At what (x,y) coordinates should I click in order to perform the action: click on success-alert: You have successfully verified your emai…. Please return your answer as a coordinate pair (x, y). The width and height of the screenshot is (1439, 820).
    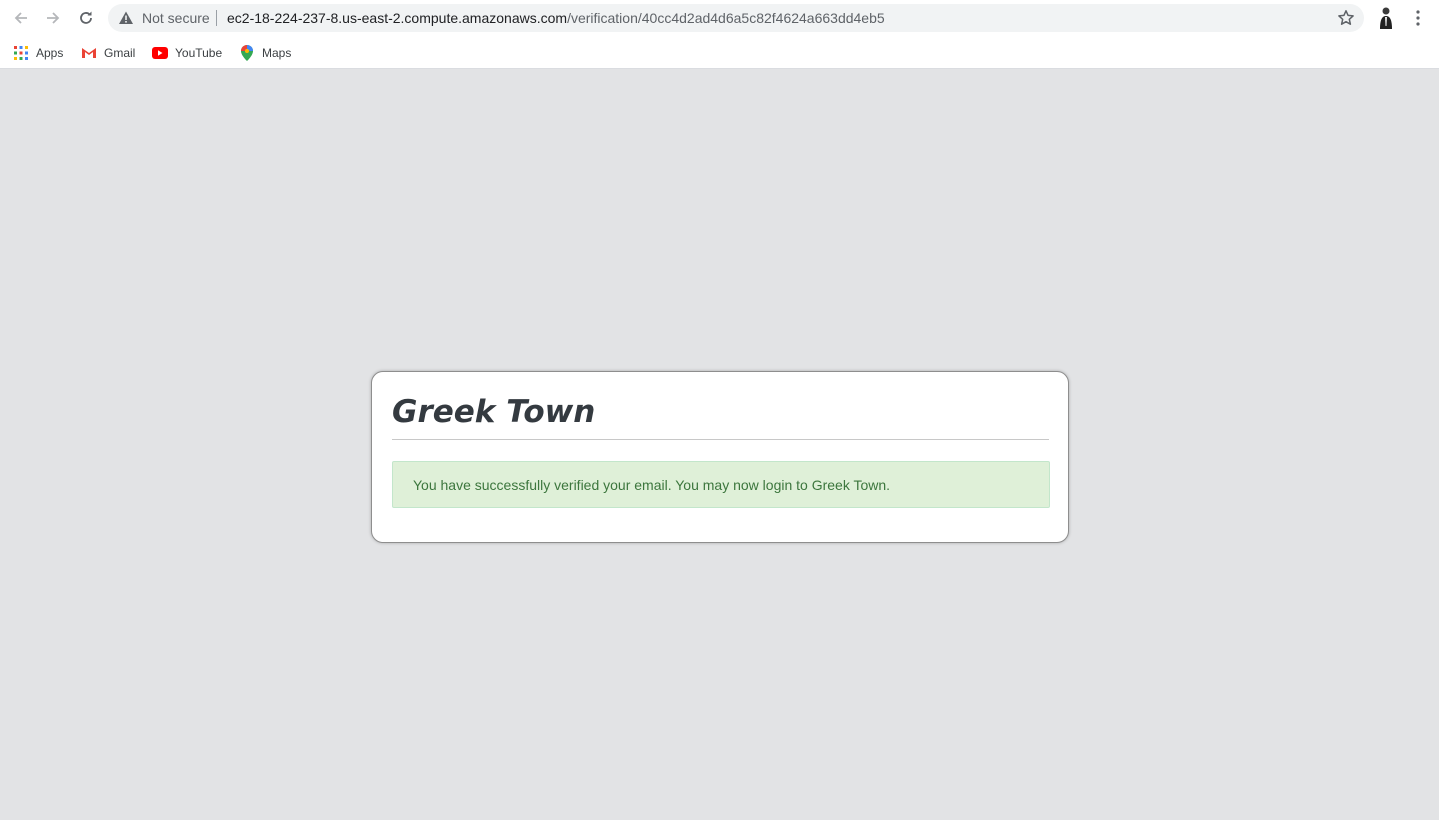
    Looking at the image, I should click on (721, 484).